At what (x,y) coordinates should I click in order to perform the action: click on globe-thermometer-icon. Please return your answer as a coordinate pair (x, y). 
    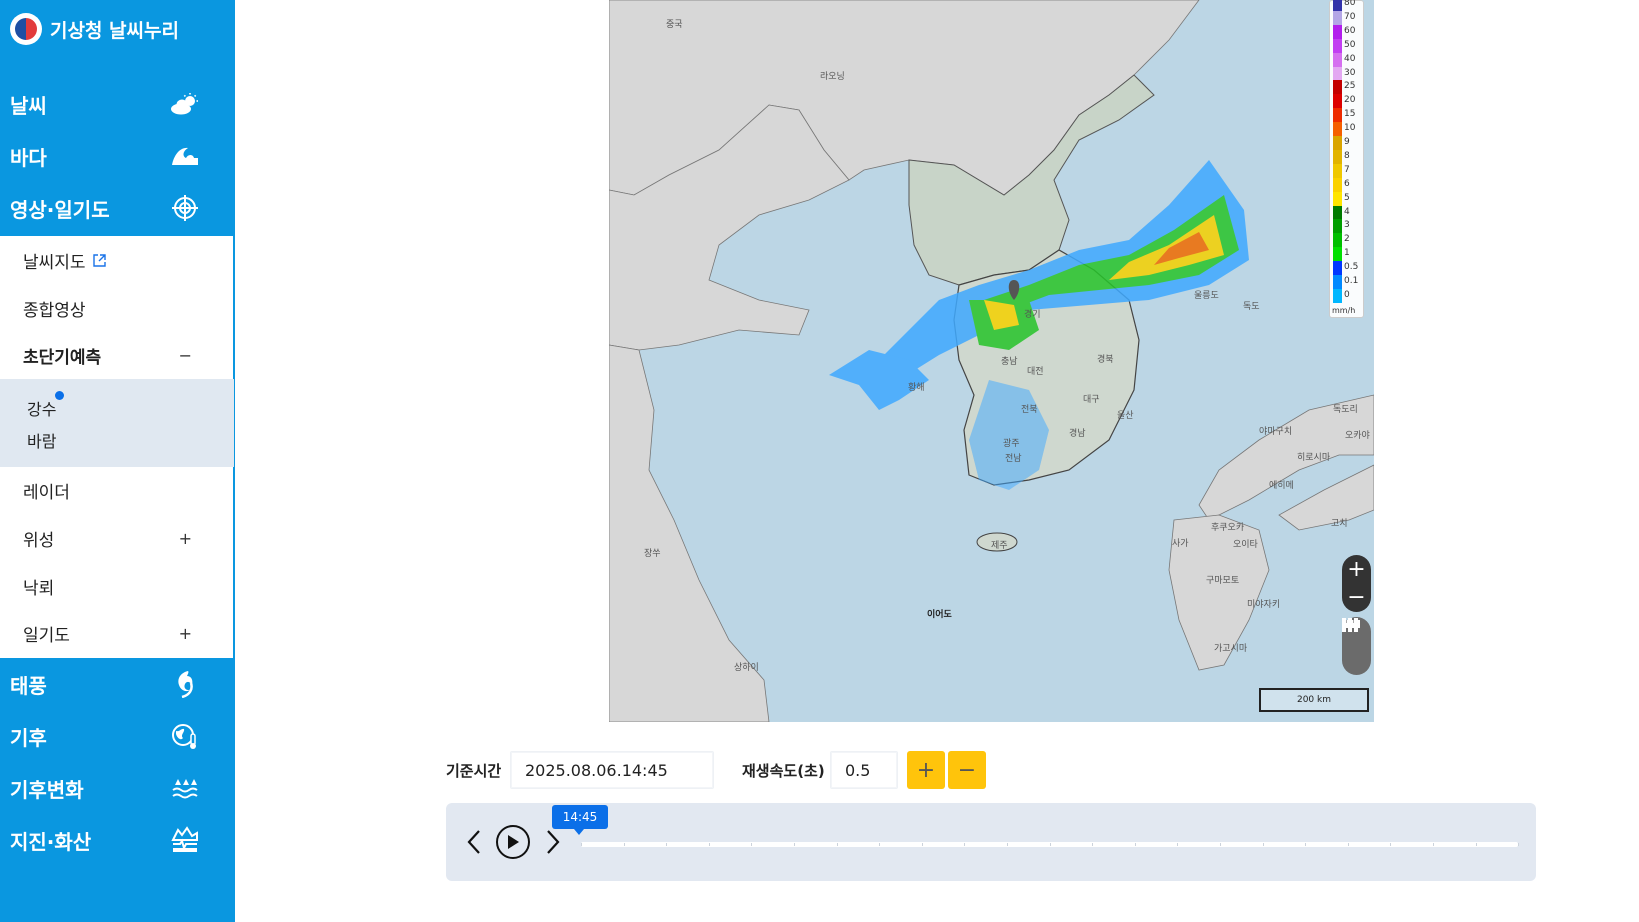
    Looking at the image, I should click on (185, 736).